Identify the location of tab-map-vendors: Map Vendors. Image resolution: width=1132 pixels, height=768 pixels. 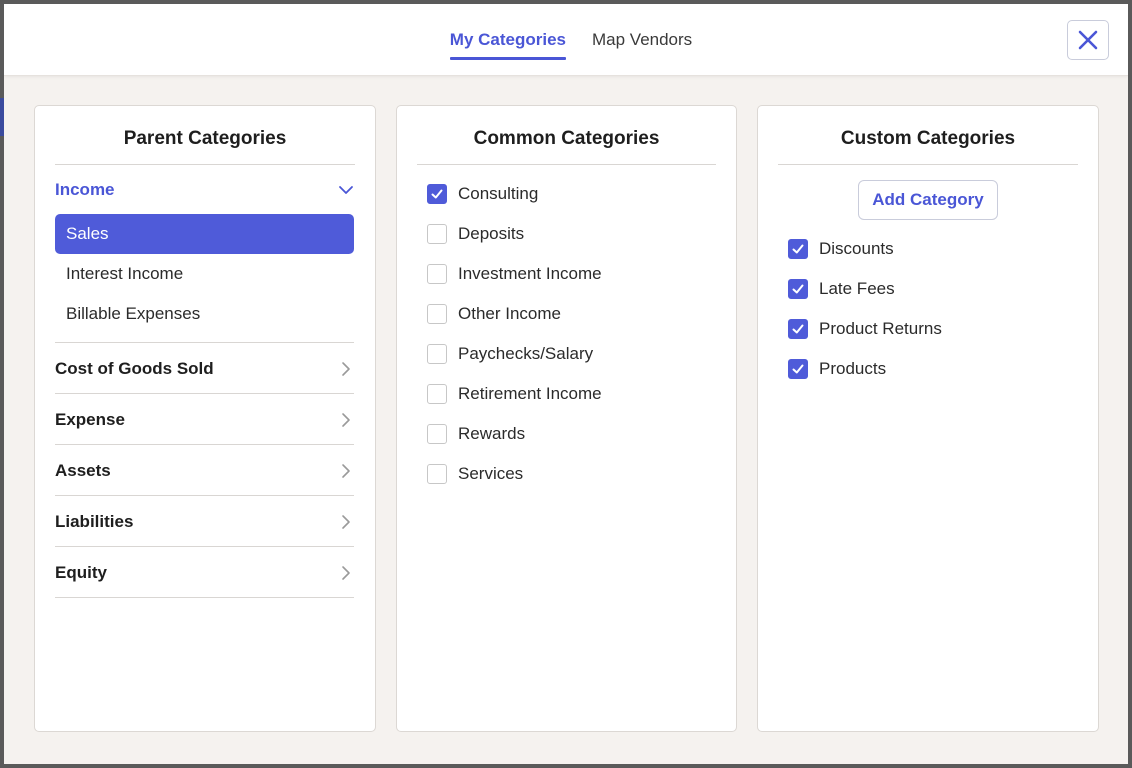
(642, 45).